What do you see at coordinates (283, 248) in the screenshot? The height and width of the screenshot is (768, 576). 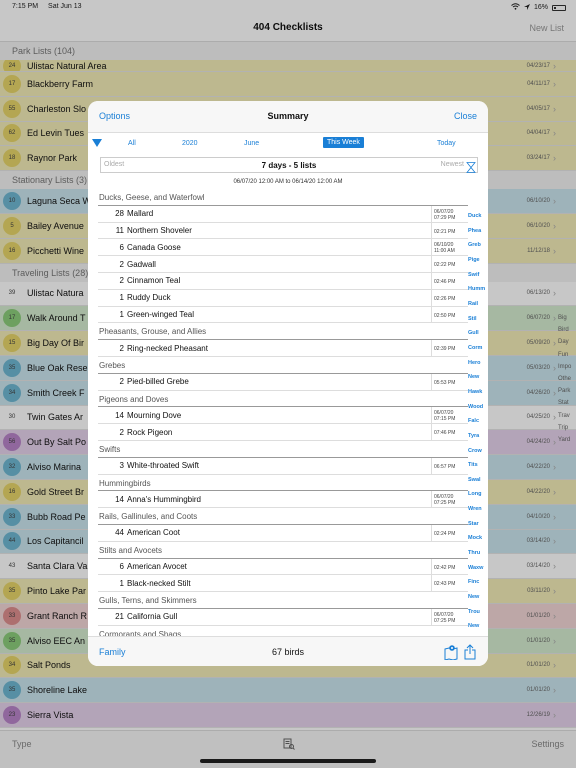 I see `species-row: 6 Canada Goose 06/10/20 11:00 AM` at bounding box center [283, 248].